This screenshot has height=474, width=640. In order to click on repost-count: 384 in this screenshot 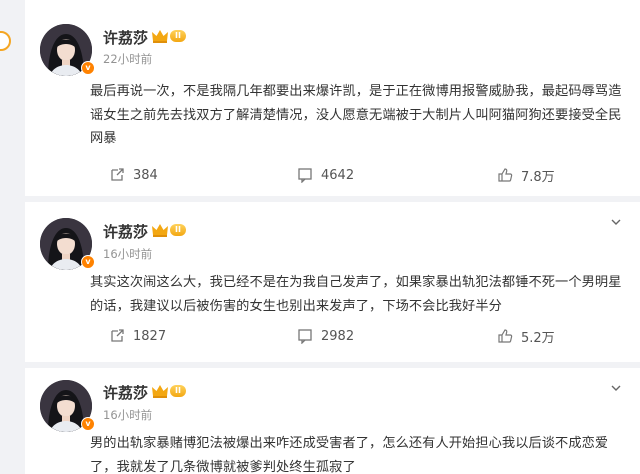, I will do `click(145, 175)`.